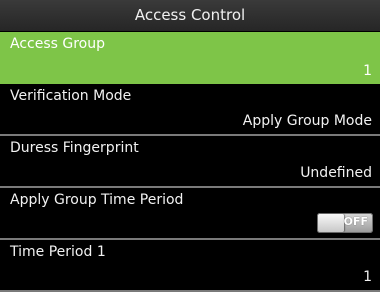  I want to click on apply-group-time-period-toggle: OFF, so click(345, 223).